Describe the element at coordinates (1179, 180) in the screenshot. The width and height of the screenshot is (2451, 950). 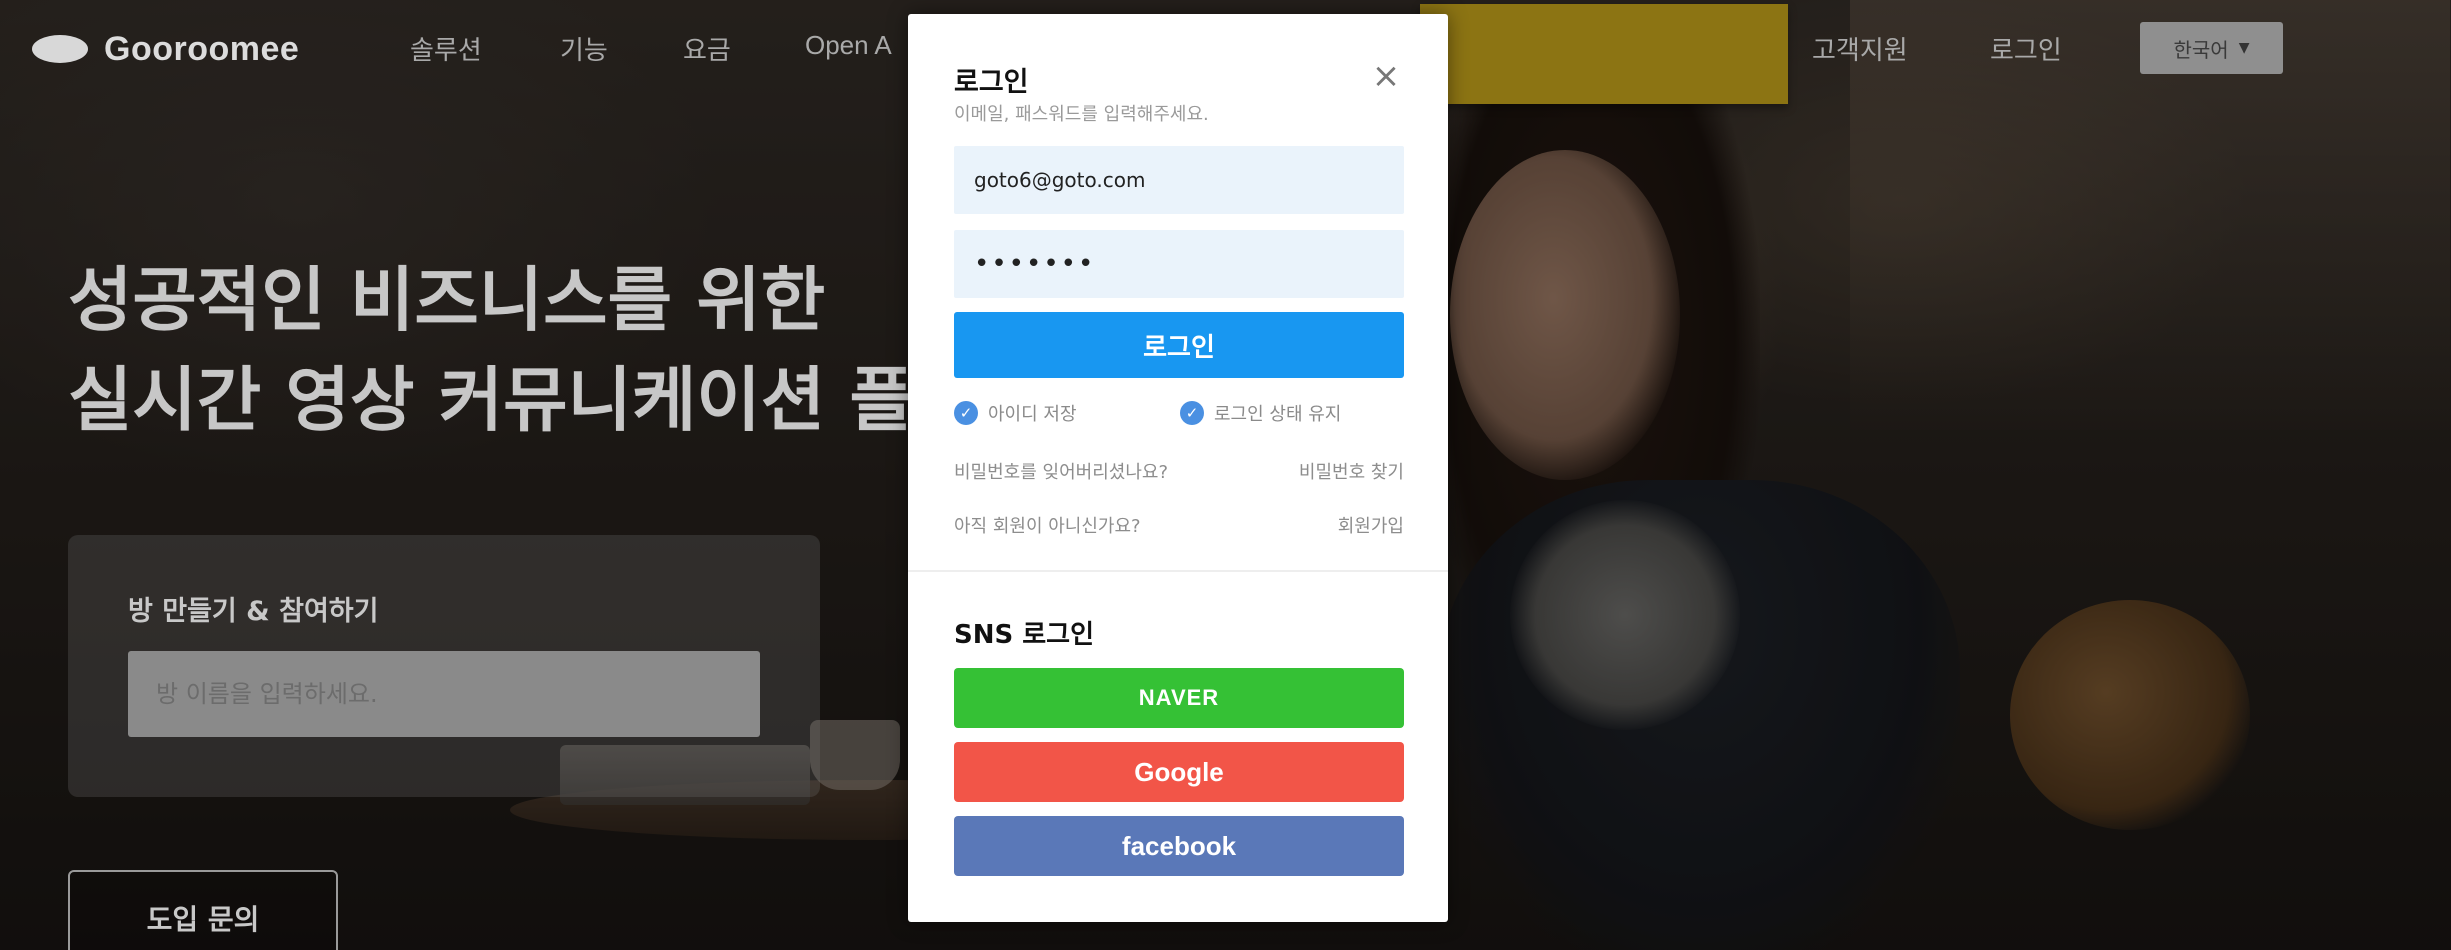
I see `email-field` at that location.